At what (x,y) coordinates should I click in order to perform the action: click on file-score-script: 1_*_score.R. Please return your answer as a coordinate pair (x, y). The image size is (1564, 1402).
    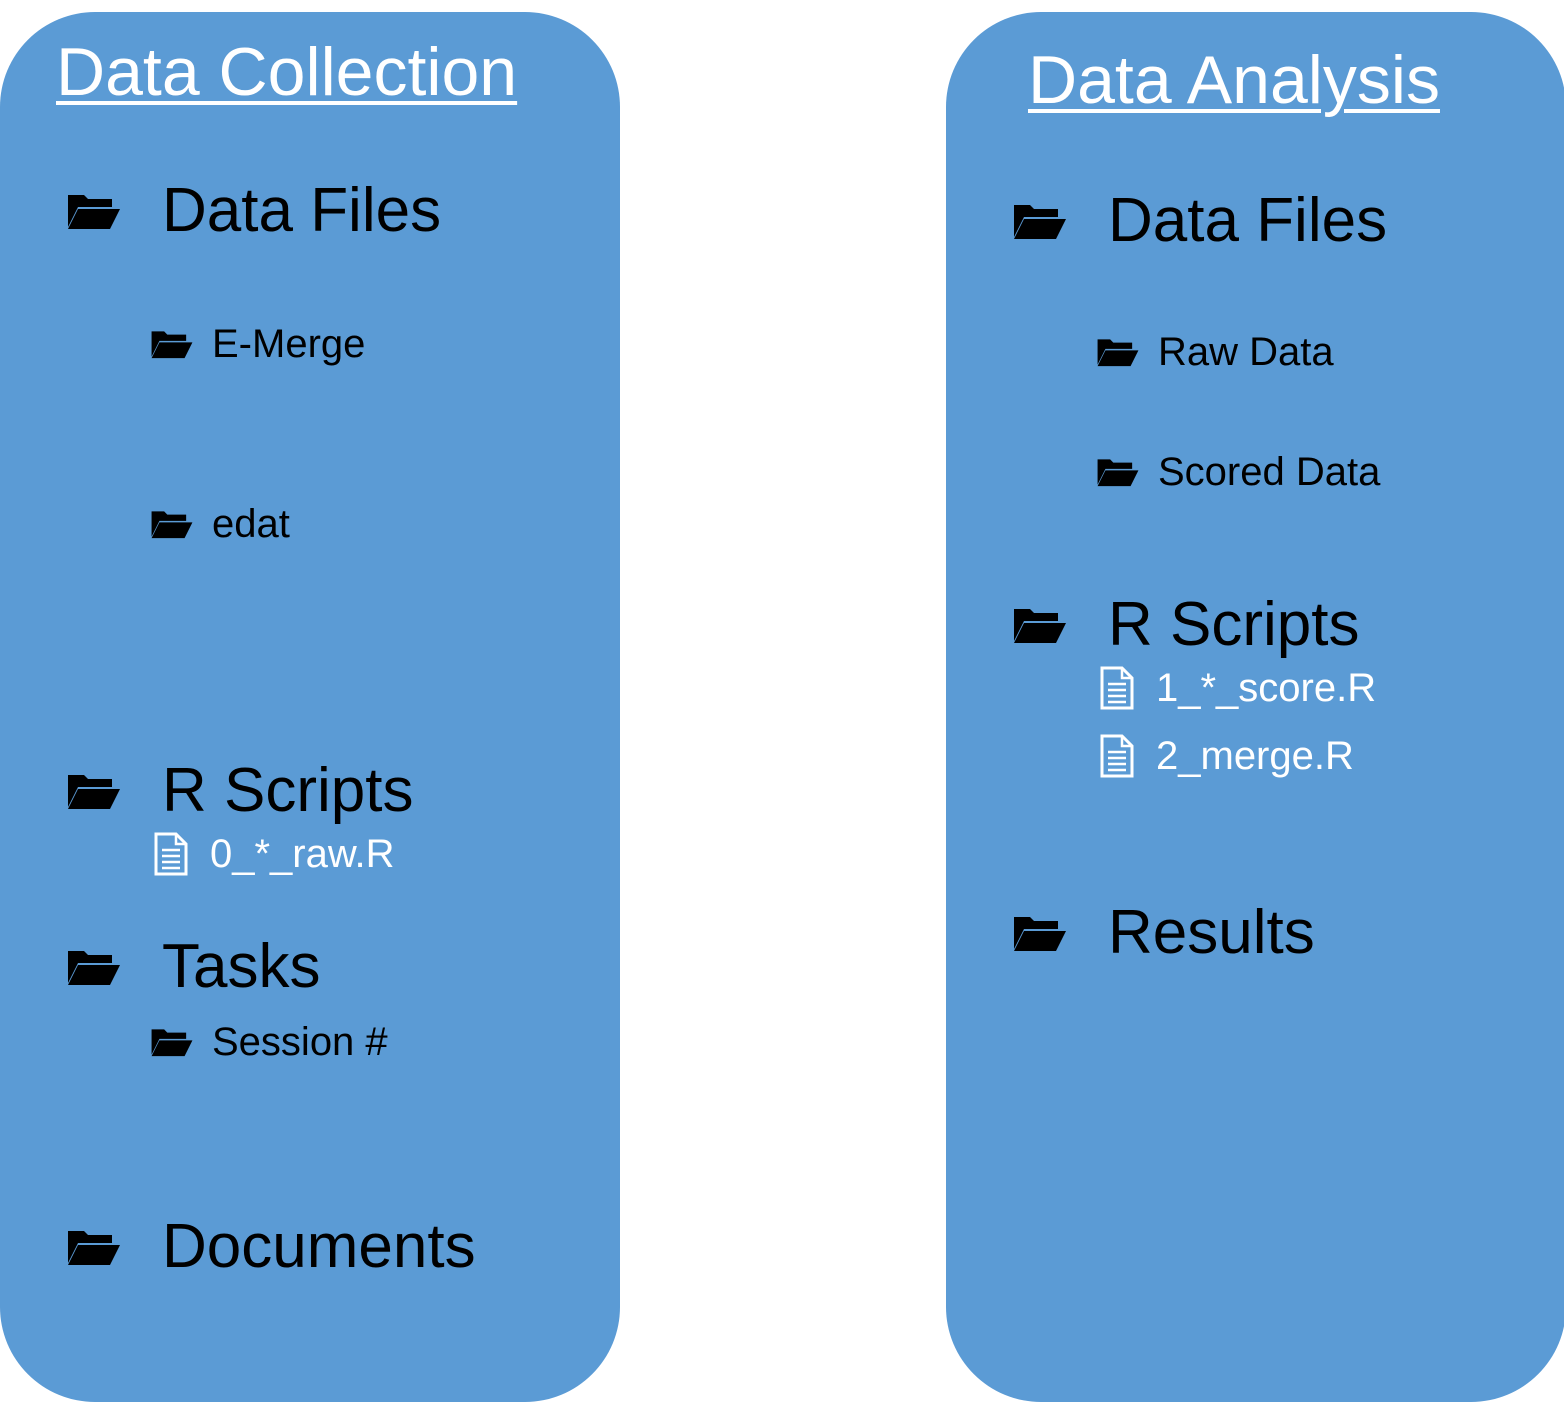
    Looking at the image, I should click on (1238, 688).